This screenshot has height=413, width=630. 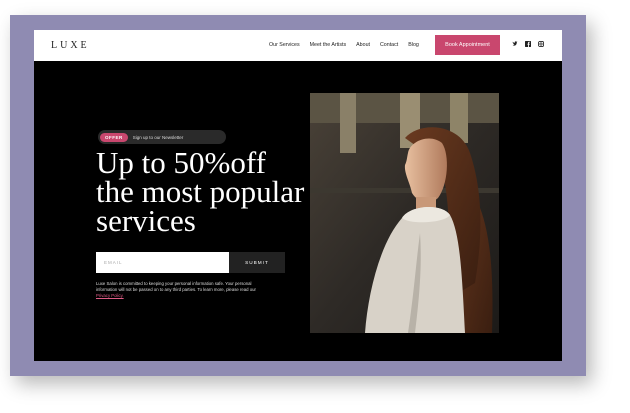 What do you see at coordinates (363, 45) in the screenshot?
I see `nav-link-about: About` at bounding box center [363, 45].